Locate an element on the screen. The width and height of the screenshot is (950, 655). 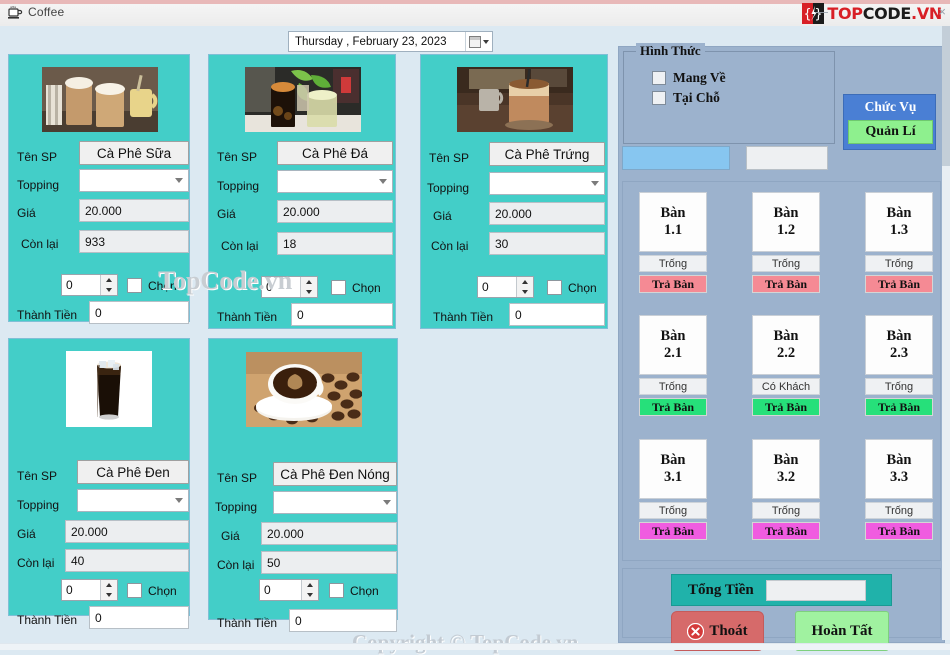
table-return-button-3-3: Trả Bàn is located at coordinates (899, 531).